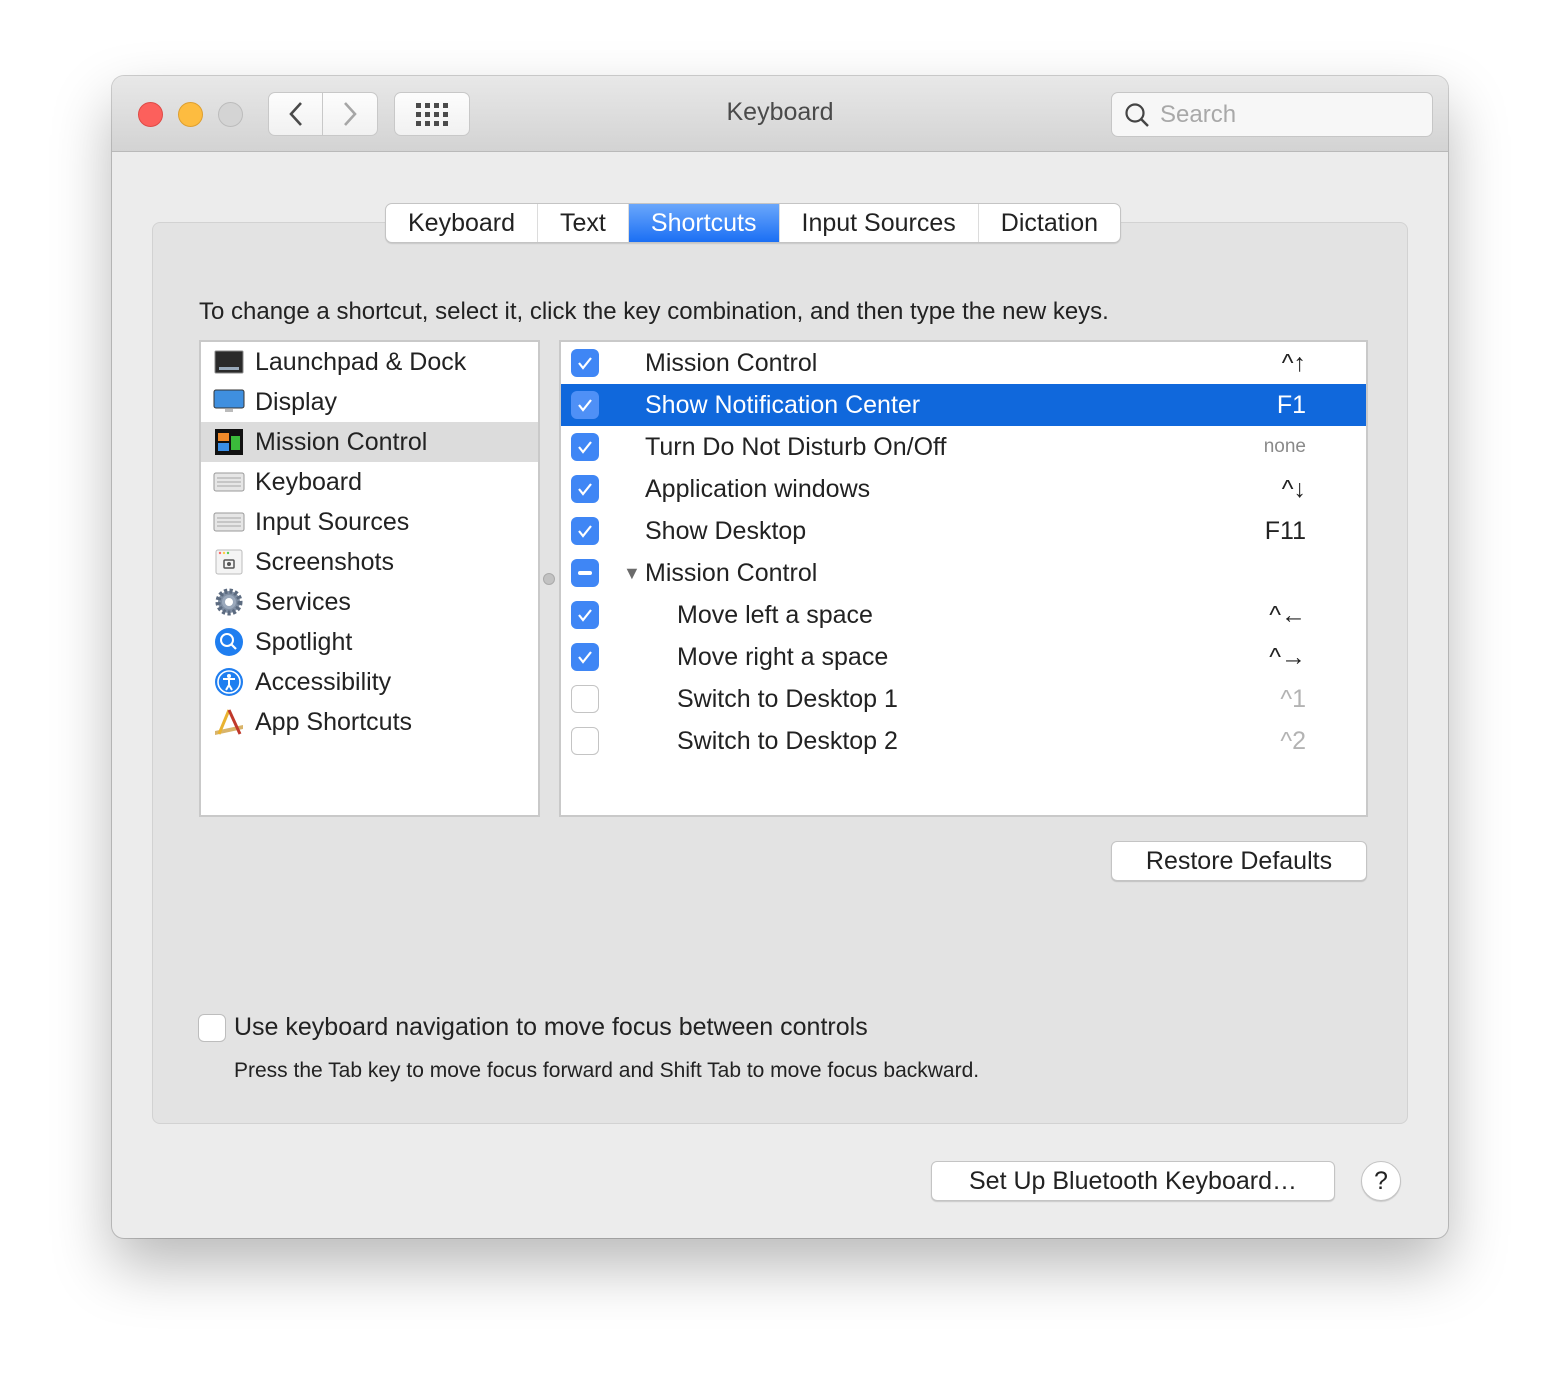 The height and width of the screenshot is (1386, 1560). Describe the element at coordinates (780, 114) in the screenshot. I see `title-bar: Keyboard` at that location.